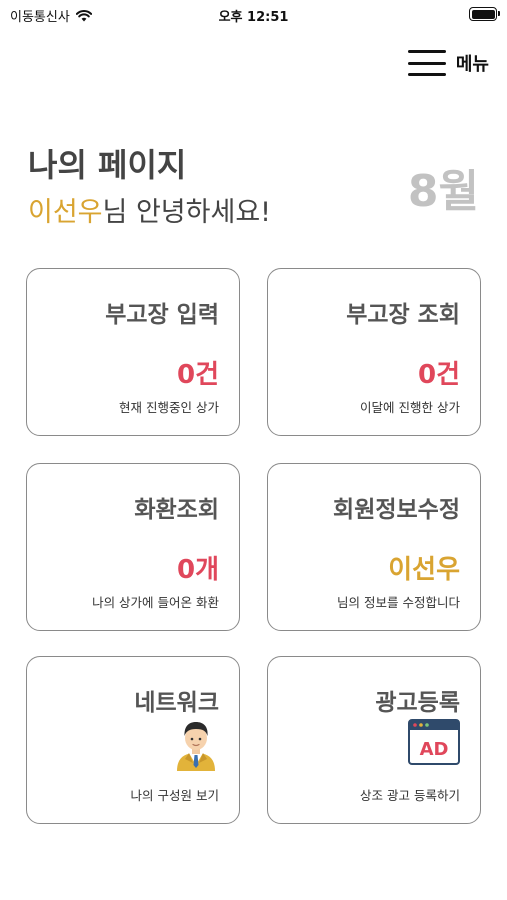  What do you see at coordinates (398, 602) in the screenshot?
I see `card-description: 님의 정보를 수정합니다` at bounding box center [398, 602].